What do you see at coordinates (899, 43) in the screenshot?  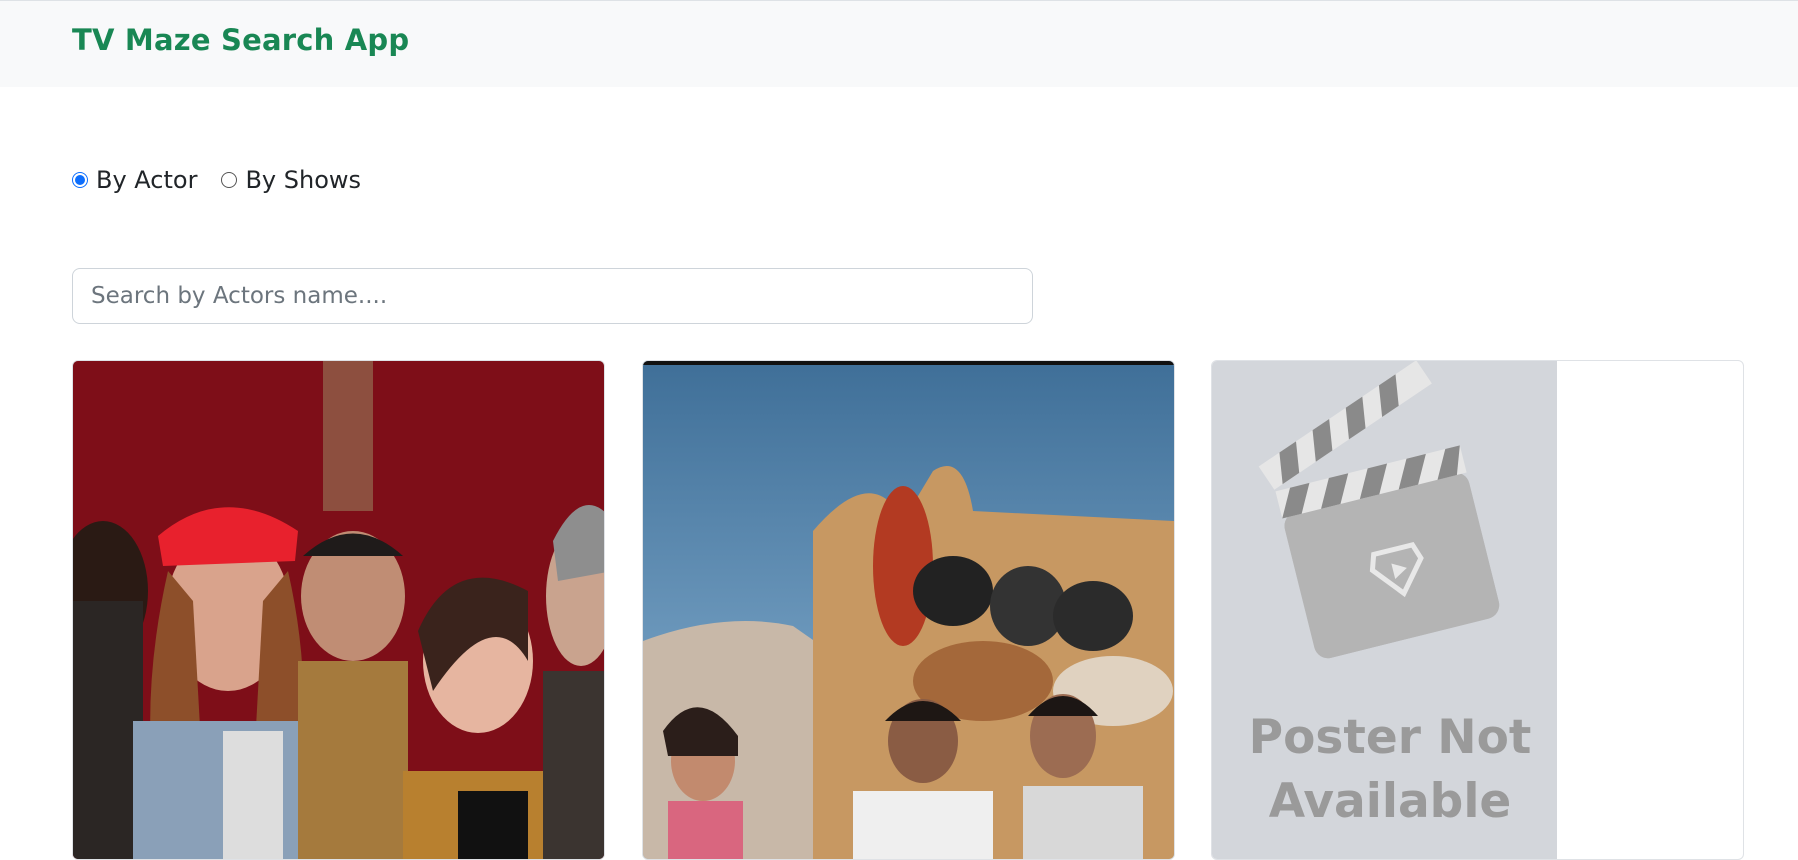 I see `navbar: TV Maze Search App` at bounding box center [899, 43].